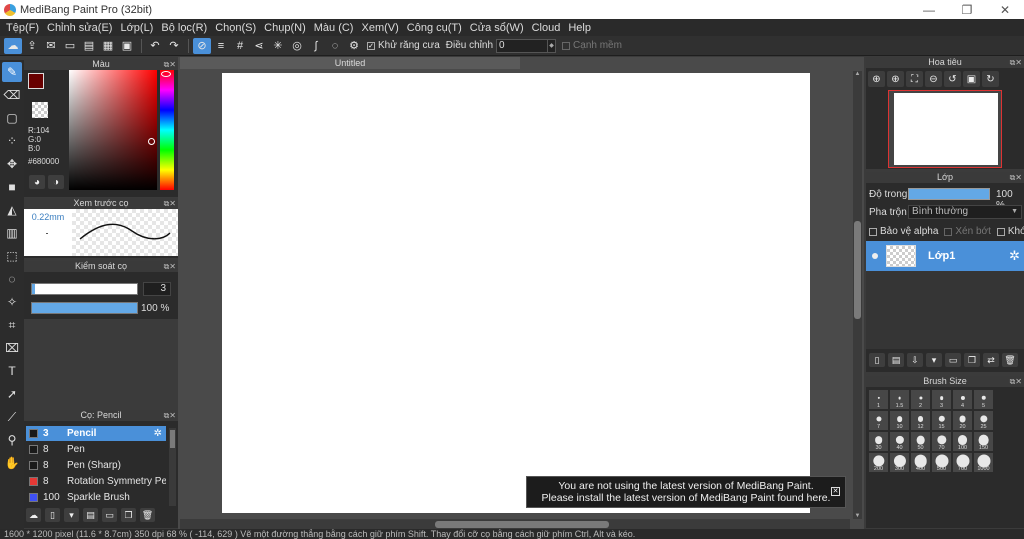  What do you see at coordinates (12, 325) in the screenshot?
I see `select-pen-tool-icon: ⌗` at bounding box center [12, 325].